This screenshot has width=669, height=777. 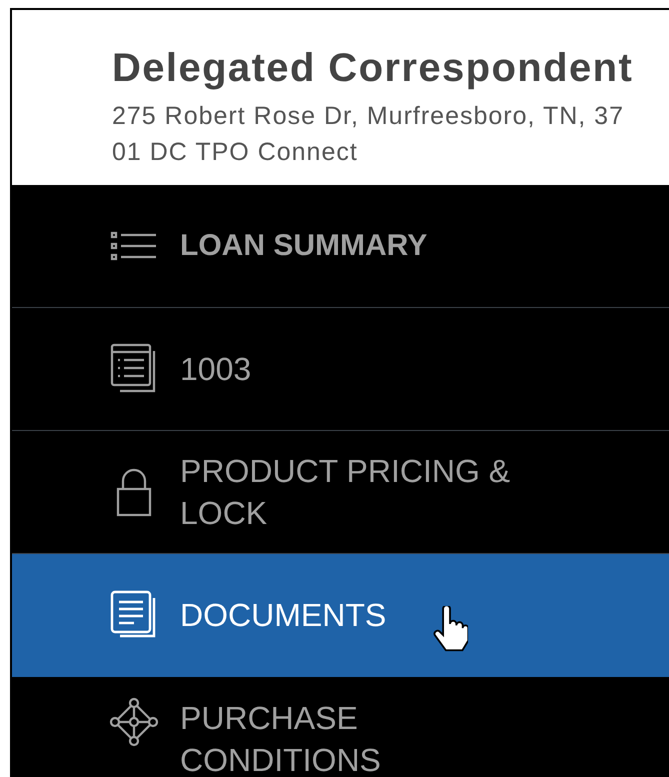 What do you see at coordinates (368, 116) in the screenshot?
I see `company-address: 275 Robert Rose Dr, Murfreesboro, TN, 37` at bounding box center [368, 116].